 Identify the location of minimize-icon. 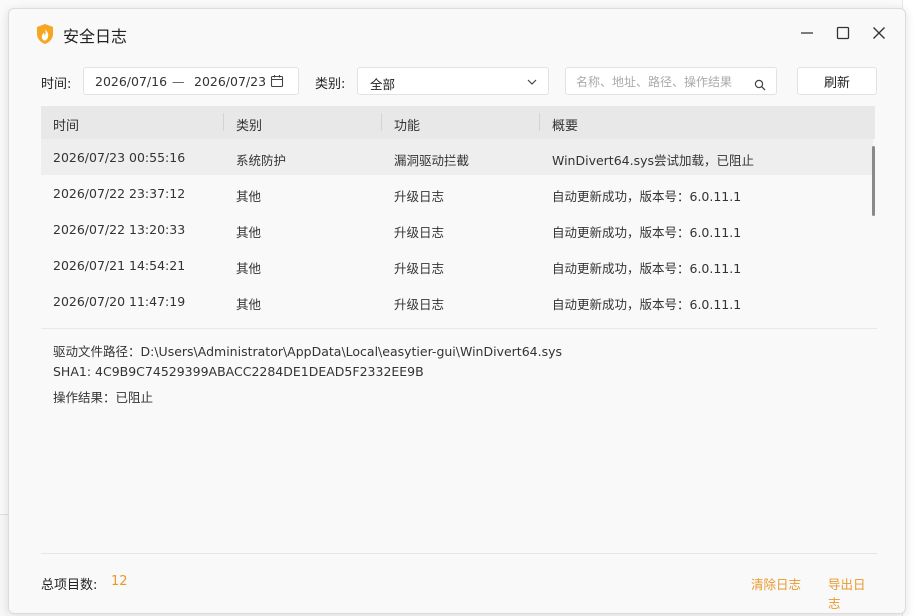
(807, 33).